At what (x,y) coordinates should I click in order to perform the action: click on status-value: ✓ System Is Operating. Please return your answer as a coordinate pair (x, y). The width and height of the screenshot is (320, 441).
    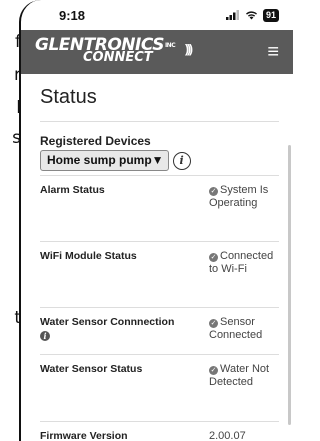
    Looking at the image, I should click on (239, 196).